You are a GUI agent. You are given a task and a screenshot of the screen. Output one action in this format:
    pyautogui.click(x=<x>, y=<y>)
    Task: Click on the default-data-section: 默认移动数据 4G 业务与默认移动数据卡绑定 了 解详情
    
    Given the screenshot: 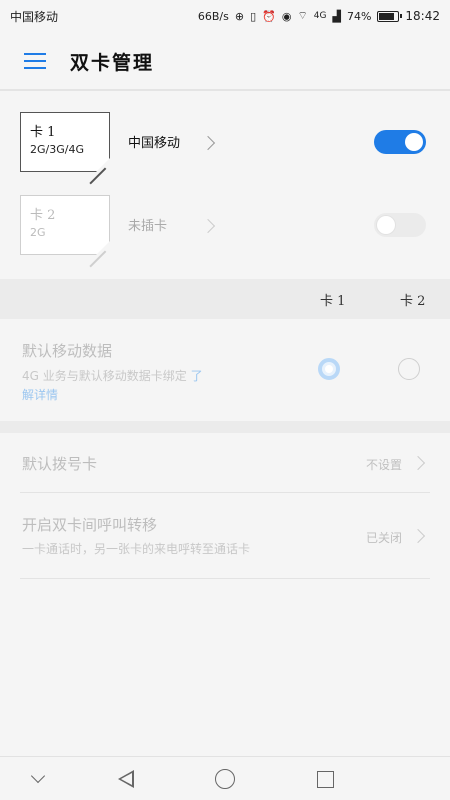 What is the action you would take?
    pyautogui.click(x=225, y=370)
    